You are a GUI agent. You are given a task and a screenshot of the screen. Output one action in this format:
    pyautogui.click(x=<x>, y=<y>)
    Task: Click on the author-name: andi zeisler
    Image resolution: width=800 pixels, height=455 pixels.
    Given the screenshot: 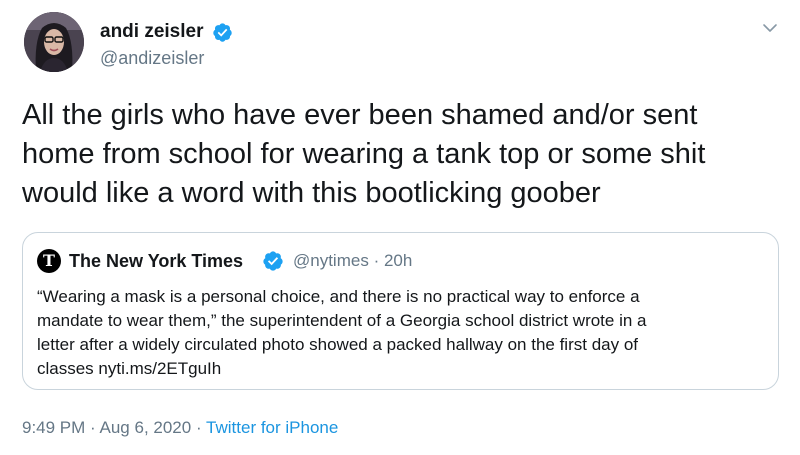 What is the action you would take?
    pyautogui.click(x=152, y=32)
    